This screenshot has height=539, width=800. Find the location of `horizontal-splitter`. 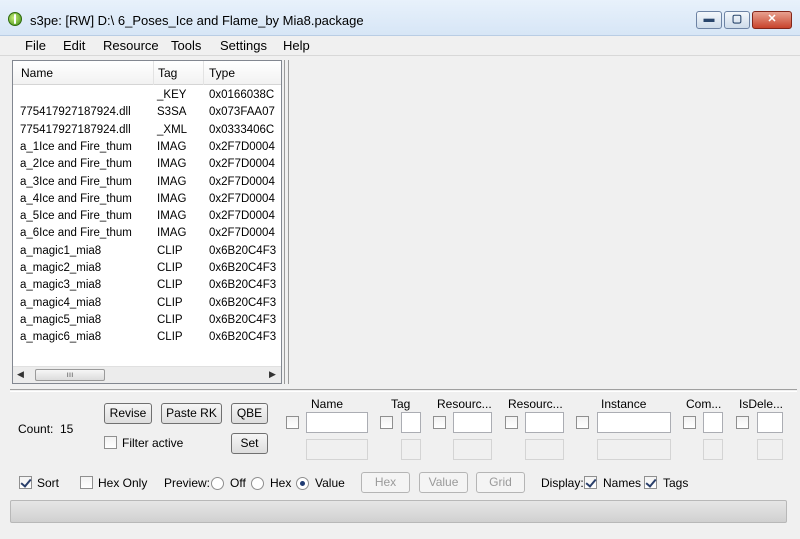

horizontal-splitter is located at coordinates (403, 390).